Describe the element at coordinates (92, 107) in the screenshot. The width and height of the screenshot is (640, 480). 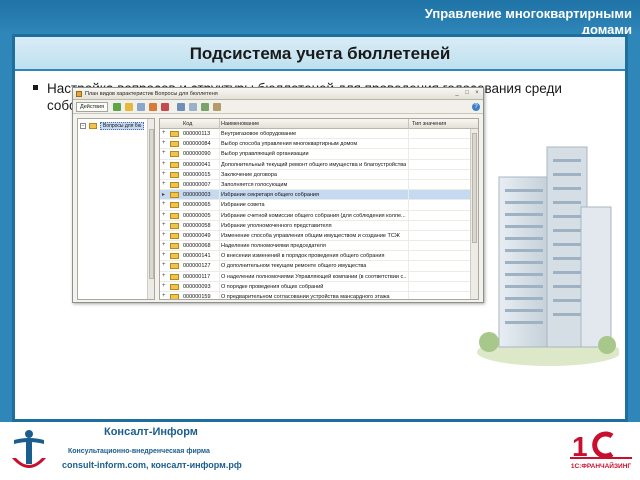
I see `actions-menu-button: Действия` at that location.